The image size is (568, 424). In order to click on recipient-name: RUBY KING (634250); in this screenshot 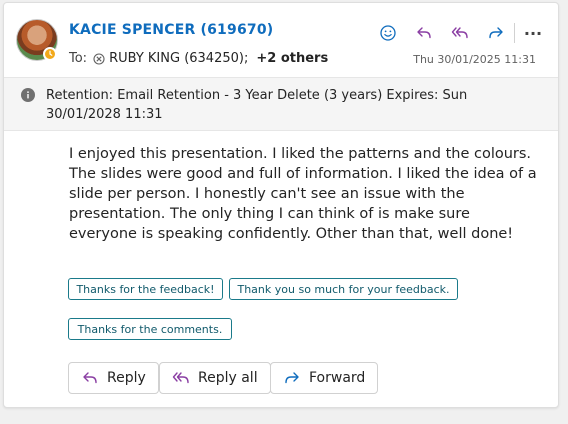, I will do `click(178, 58)`.